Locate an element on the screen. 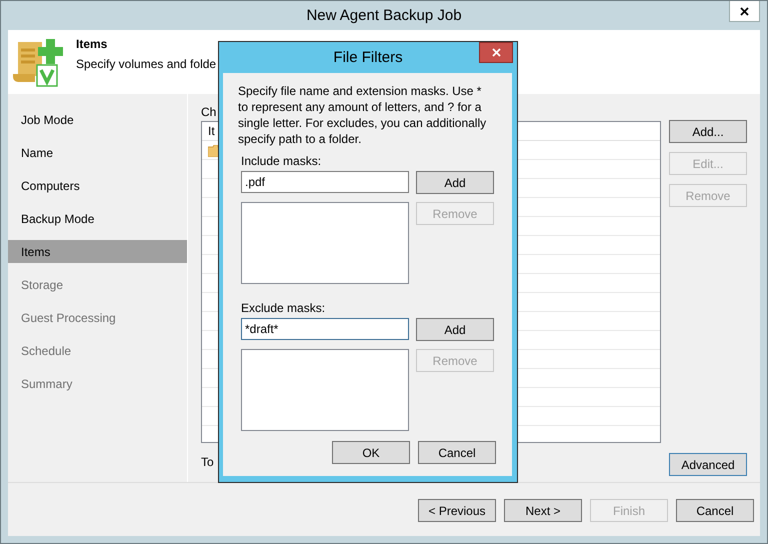 The height and width of the screenshot is (544, 768). table-label: Ch is located at coordinates (208, 112).